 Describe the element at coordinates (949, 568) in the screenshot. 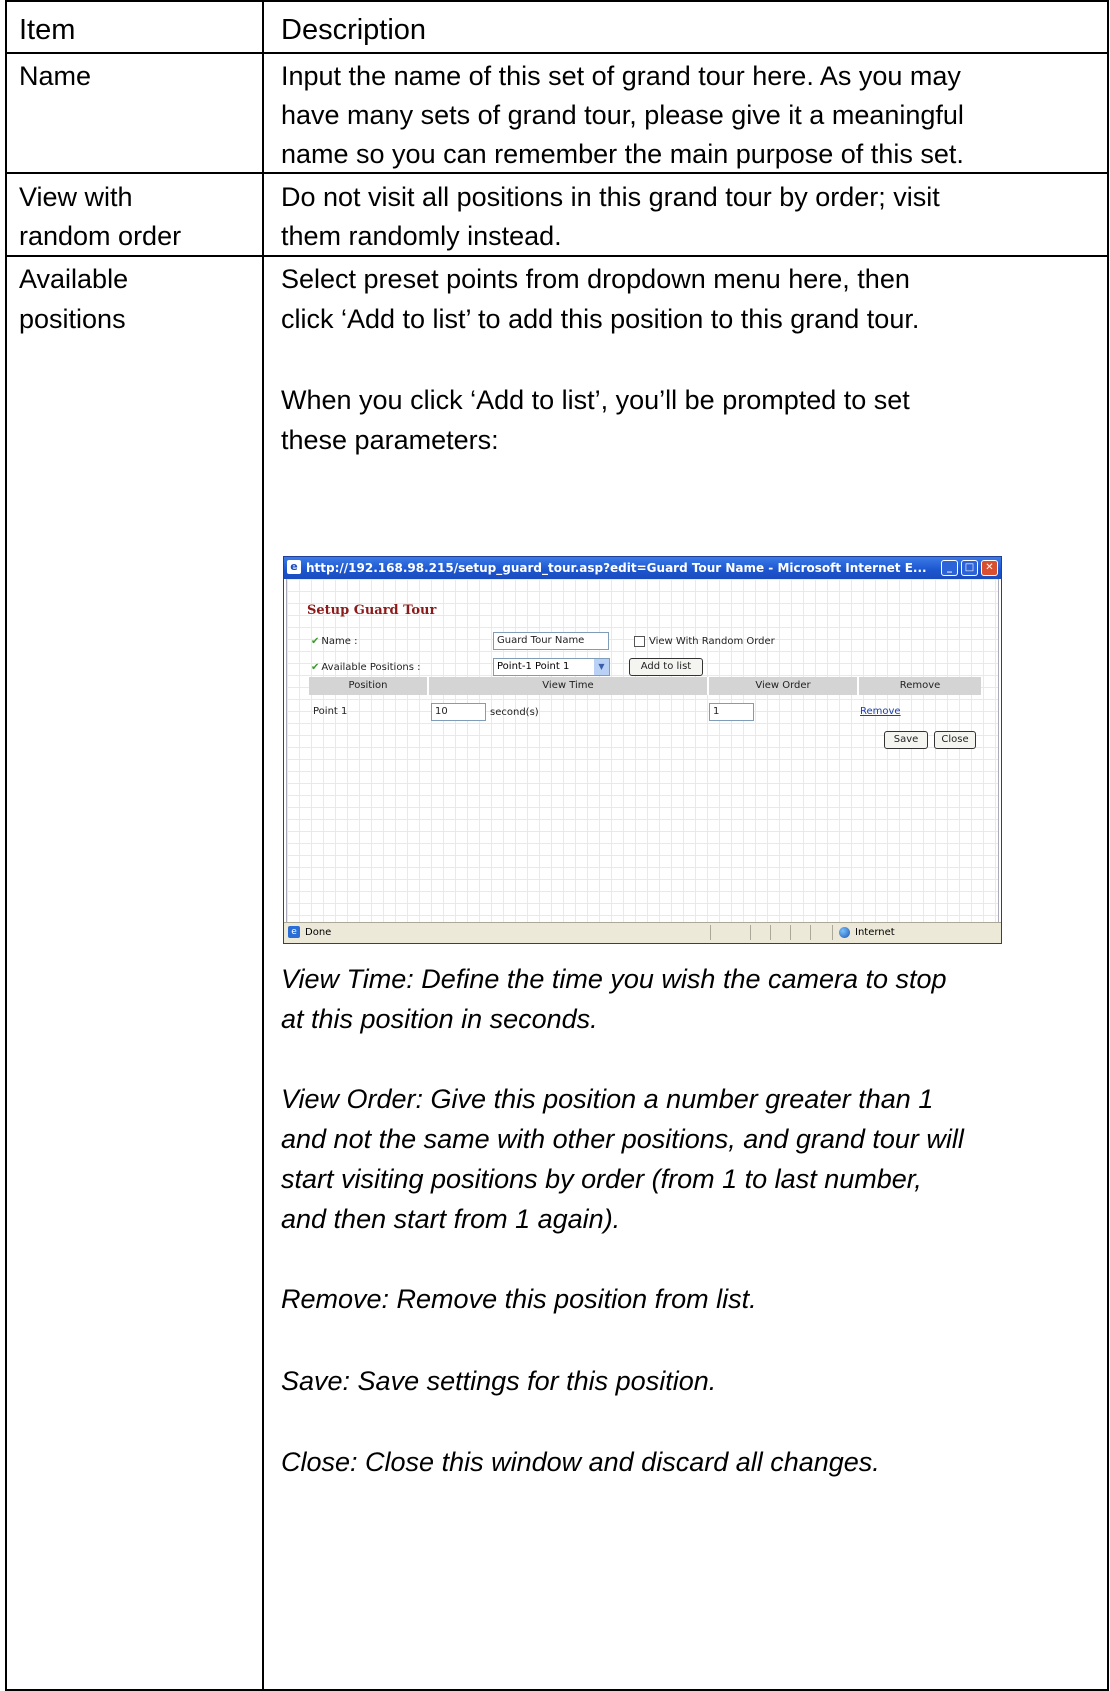

I see `minimize-icon: _` at that location.